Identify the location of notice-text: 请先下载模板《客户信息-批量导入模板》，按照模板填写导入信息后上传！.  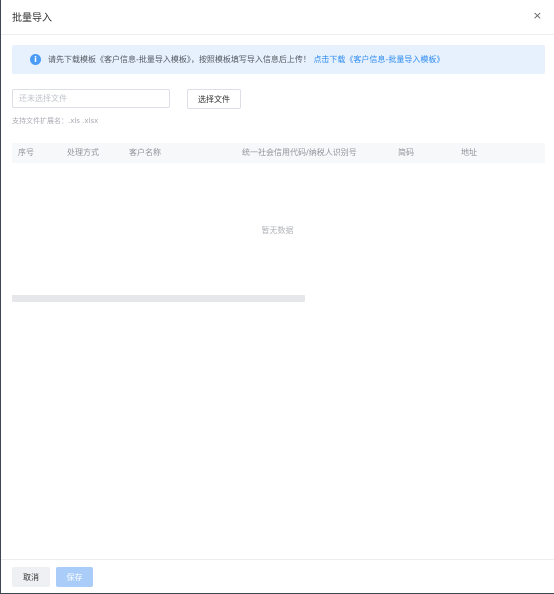
(179, 59).